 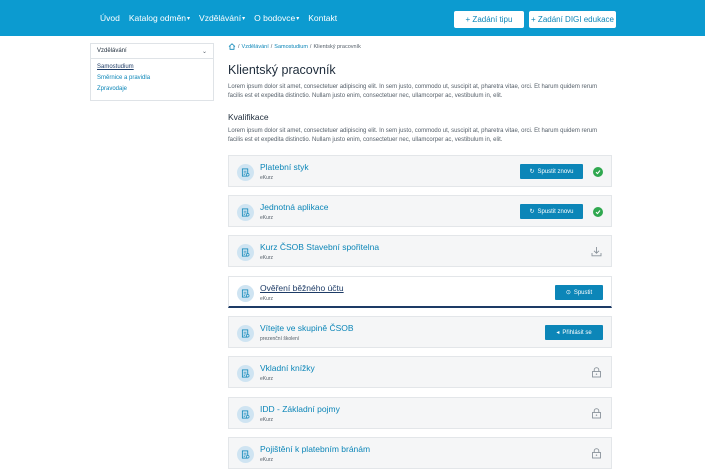 What do you see at coordinates (315, 449) in the screenshot?
I see `course-title: Pojištění k platebním bránám` at bounding box center [315, 449].